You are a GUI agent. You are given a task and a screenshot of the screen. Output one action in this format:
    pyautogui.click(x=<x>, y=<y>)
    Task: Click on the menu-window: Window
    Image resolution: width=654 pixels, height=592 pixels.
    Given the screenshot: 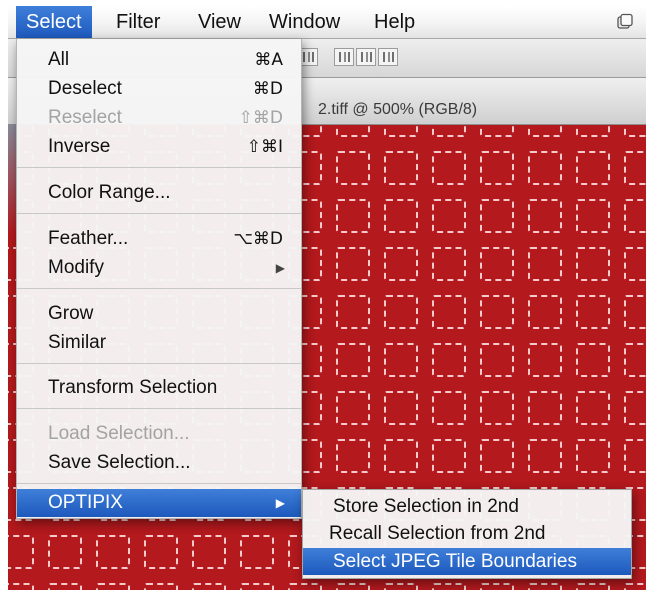 What is the action you would take?
    pyautogui.click(x=304, y=22)
    